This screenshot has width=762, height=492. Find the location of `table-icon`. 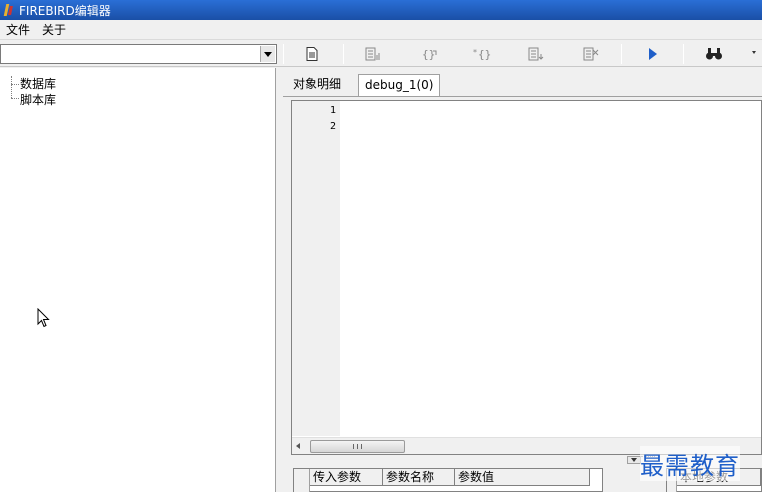

table-icon is located at coordinates (372, 54).